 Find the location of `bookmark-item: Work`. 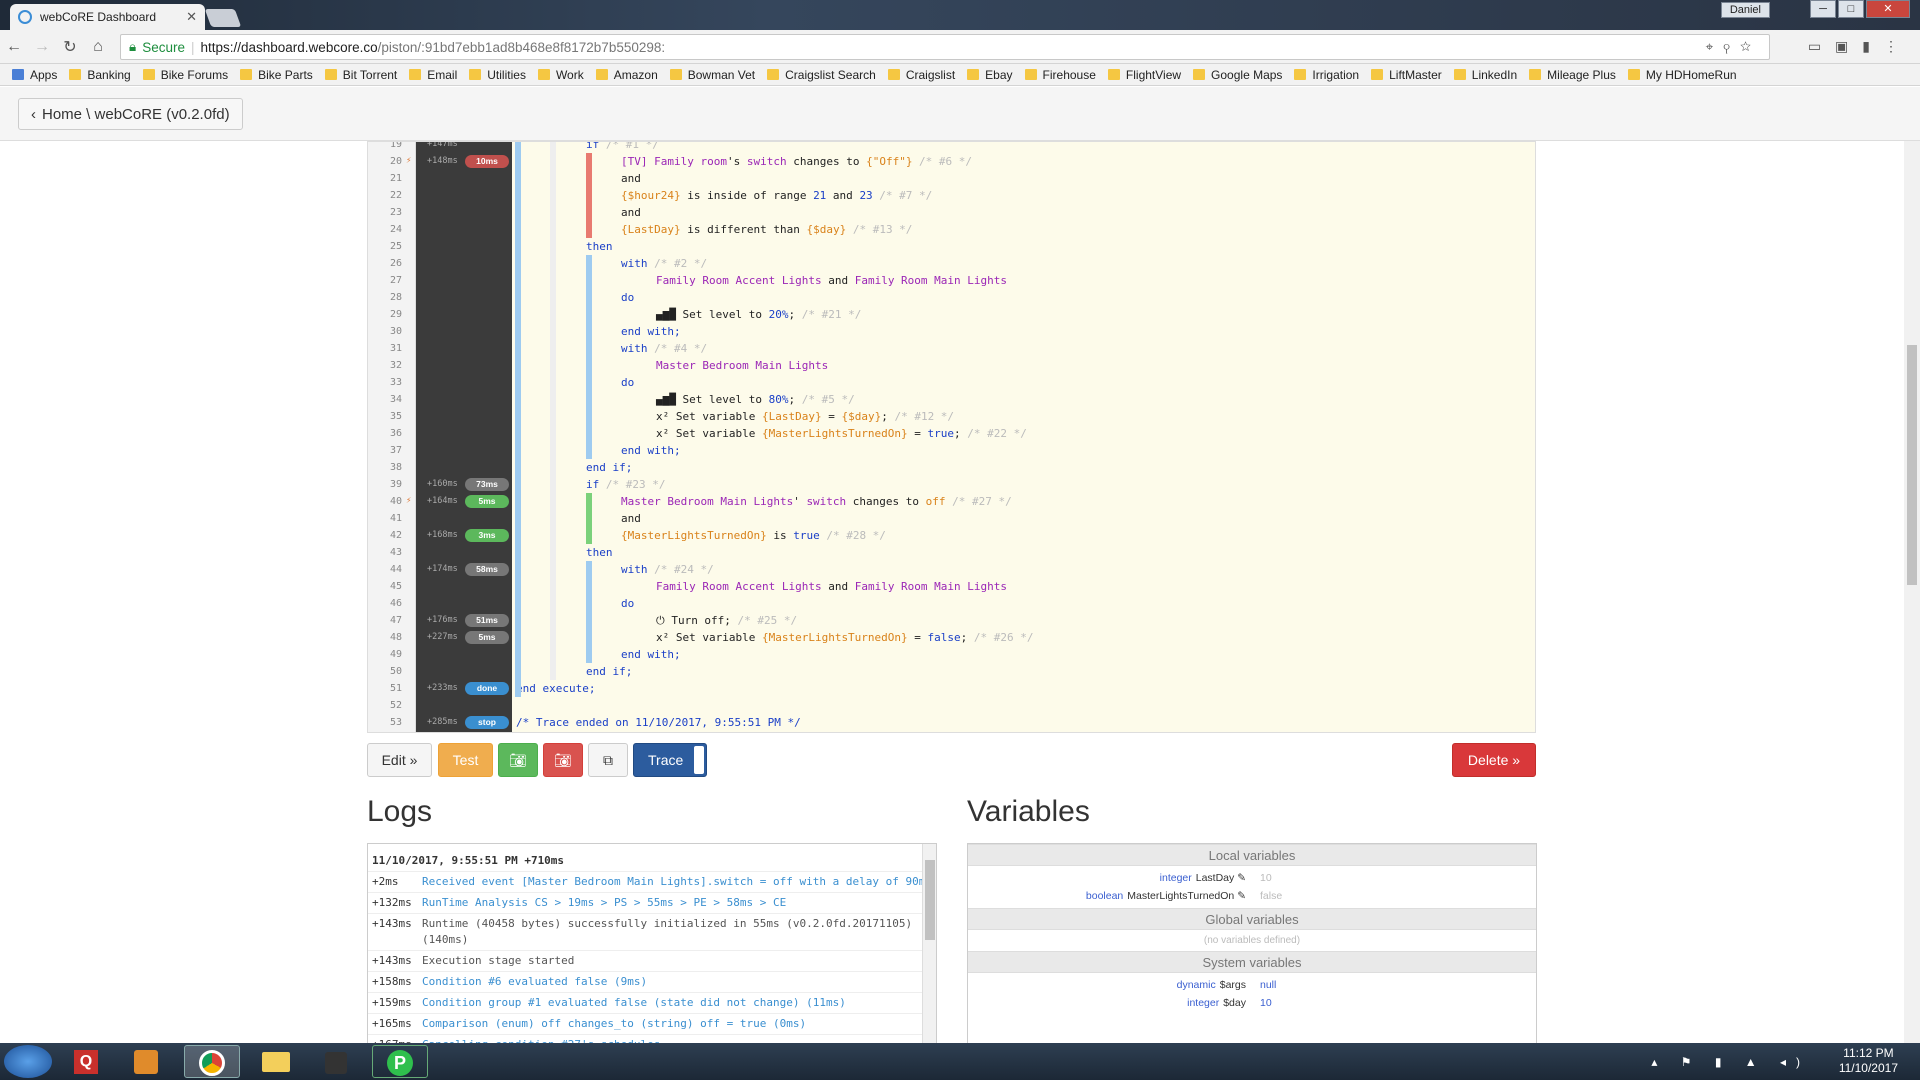

bookmark-item: Work is located at coordinates (560, 75).